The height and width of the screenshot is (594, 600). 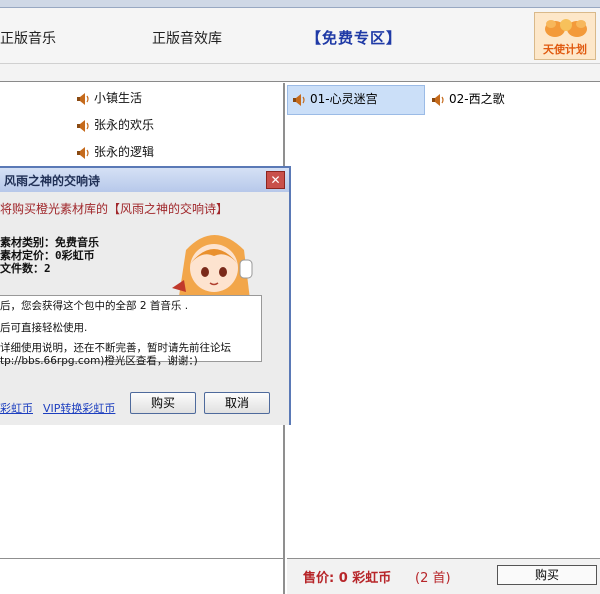 I want to click on rainbow-coin-link: 彩虹币, so click(x=16, y=408).